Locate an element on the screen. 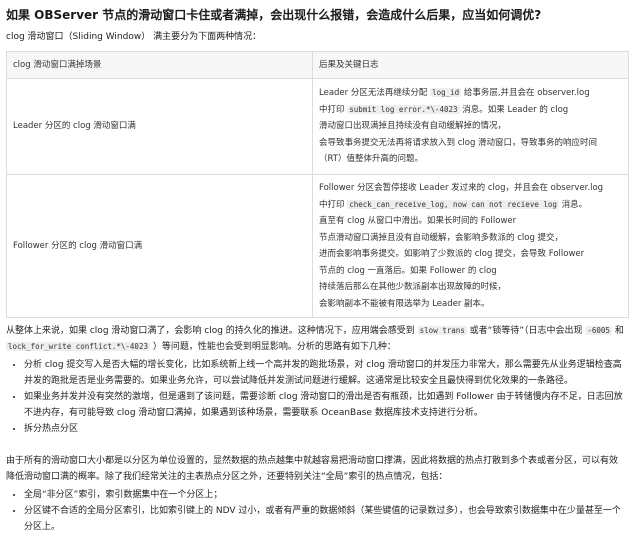 The image size is (632, 535). table-header-scenario: clog 滑动窗口满掉场景 is located at coordinates (159, 65).